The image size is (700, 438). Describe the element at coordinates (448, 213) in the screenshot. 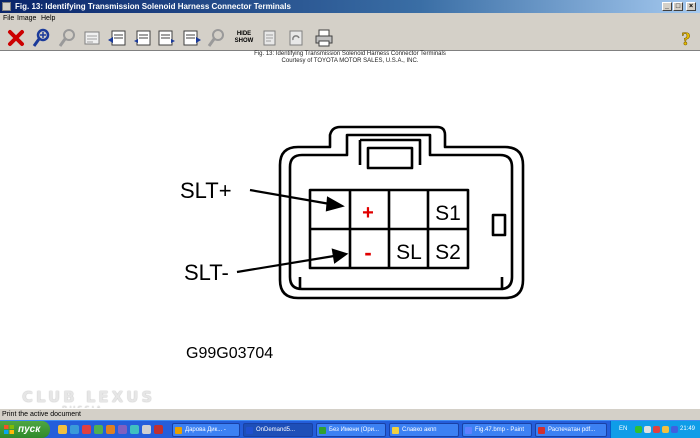

I see `cell-s1-label: S1` at that location.